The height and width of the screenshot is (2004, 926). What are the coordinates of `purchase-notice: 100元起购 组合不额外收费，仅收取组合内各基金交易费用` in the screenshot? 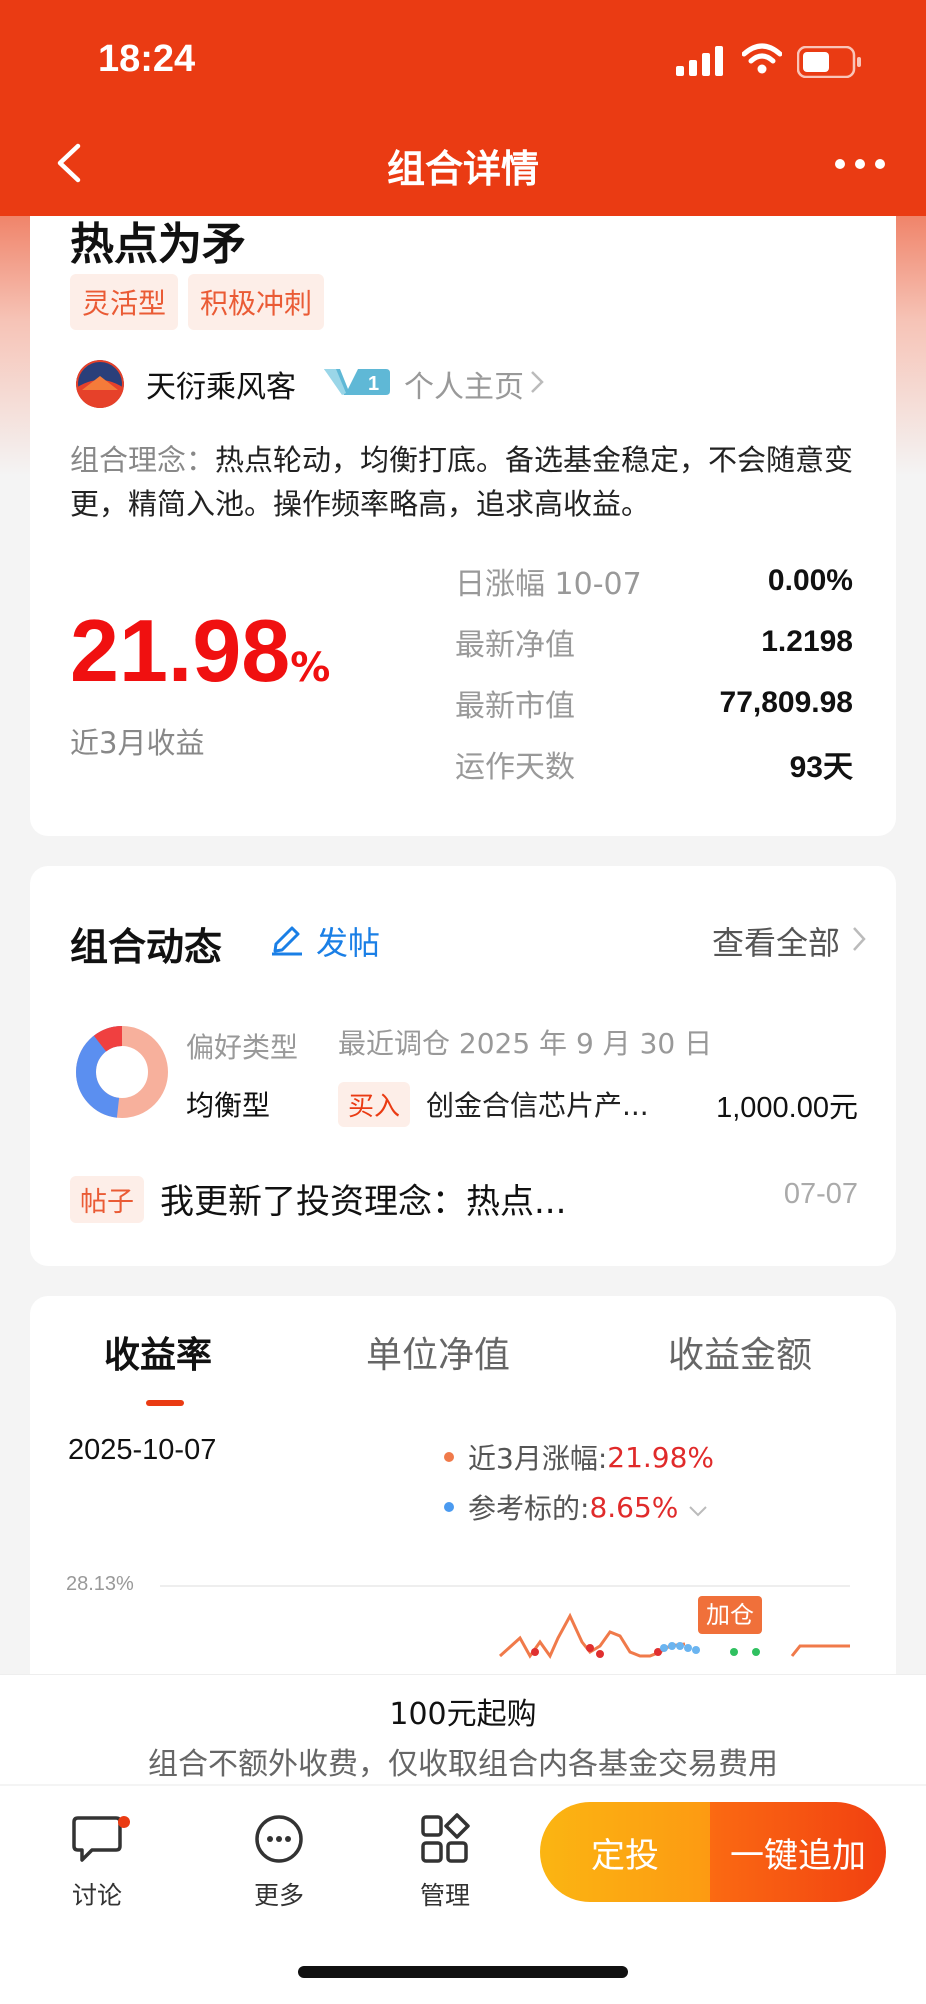 It's located at (463, 1729).